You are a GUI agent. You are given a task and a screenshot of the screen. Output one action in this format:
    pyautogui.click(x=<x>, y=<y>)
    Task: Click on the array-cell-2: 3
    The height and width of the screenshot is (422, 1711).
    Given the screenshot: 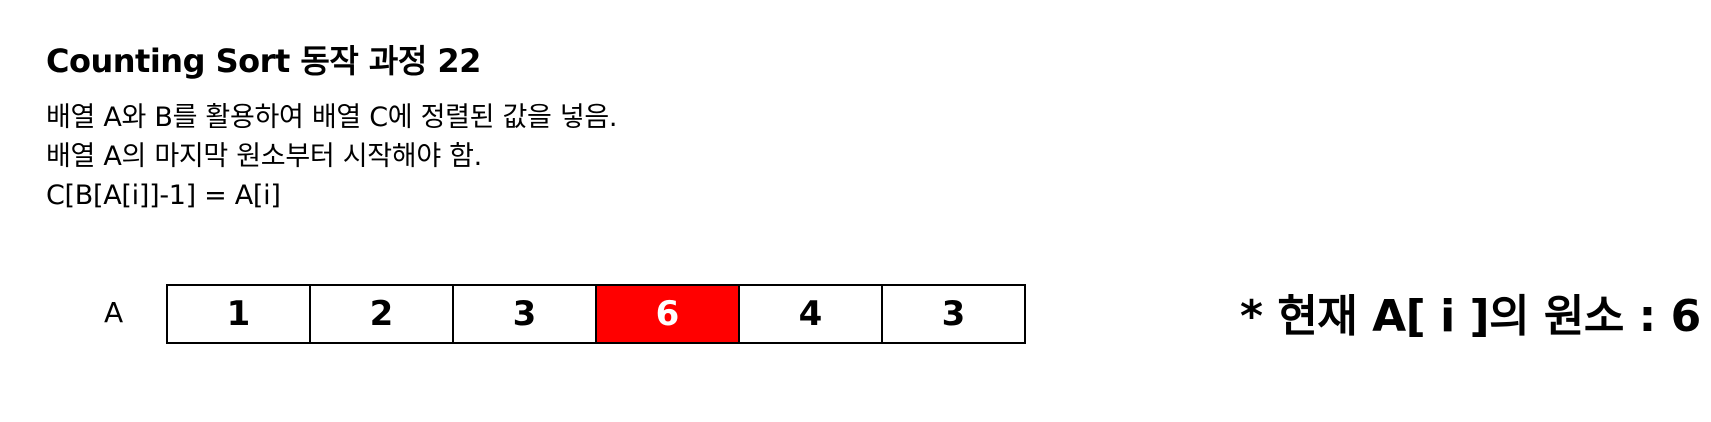 What is the action you would take?
    pyautogui.click(x=523, y=314)
    